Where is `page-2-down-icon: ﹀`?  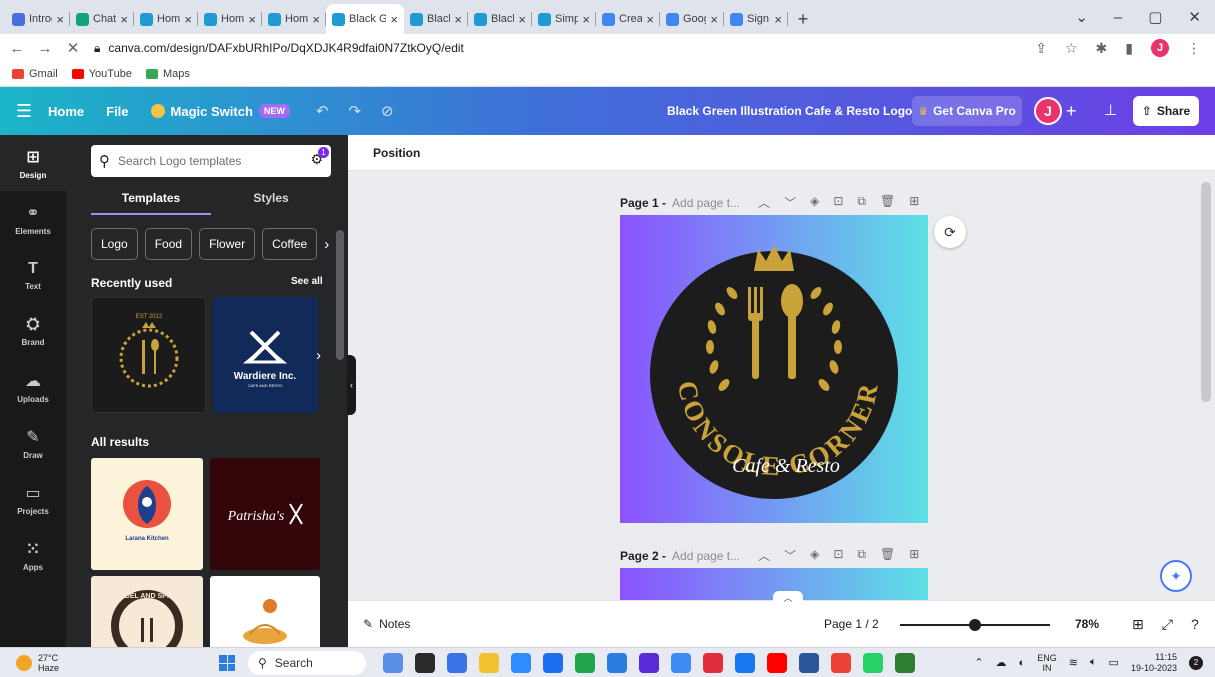 page-2-down-icon: ﹀ is located at coordinates (790, 555).